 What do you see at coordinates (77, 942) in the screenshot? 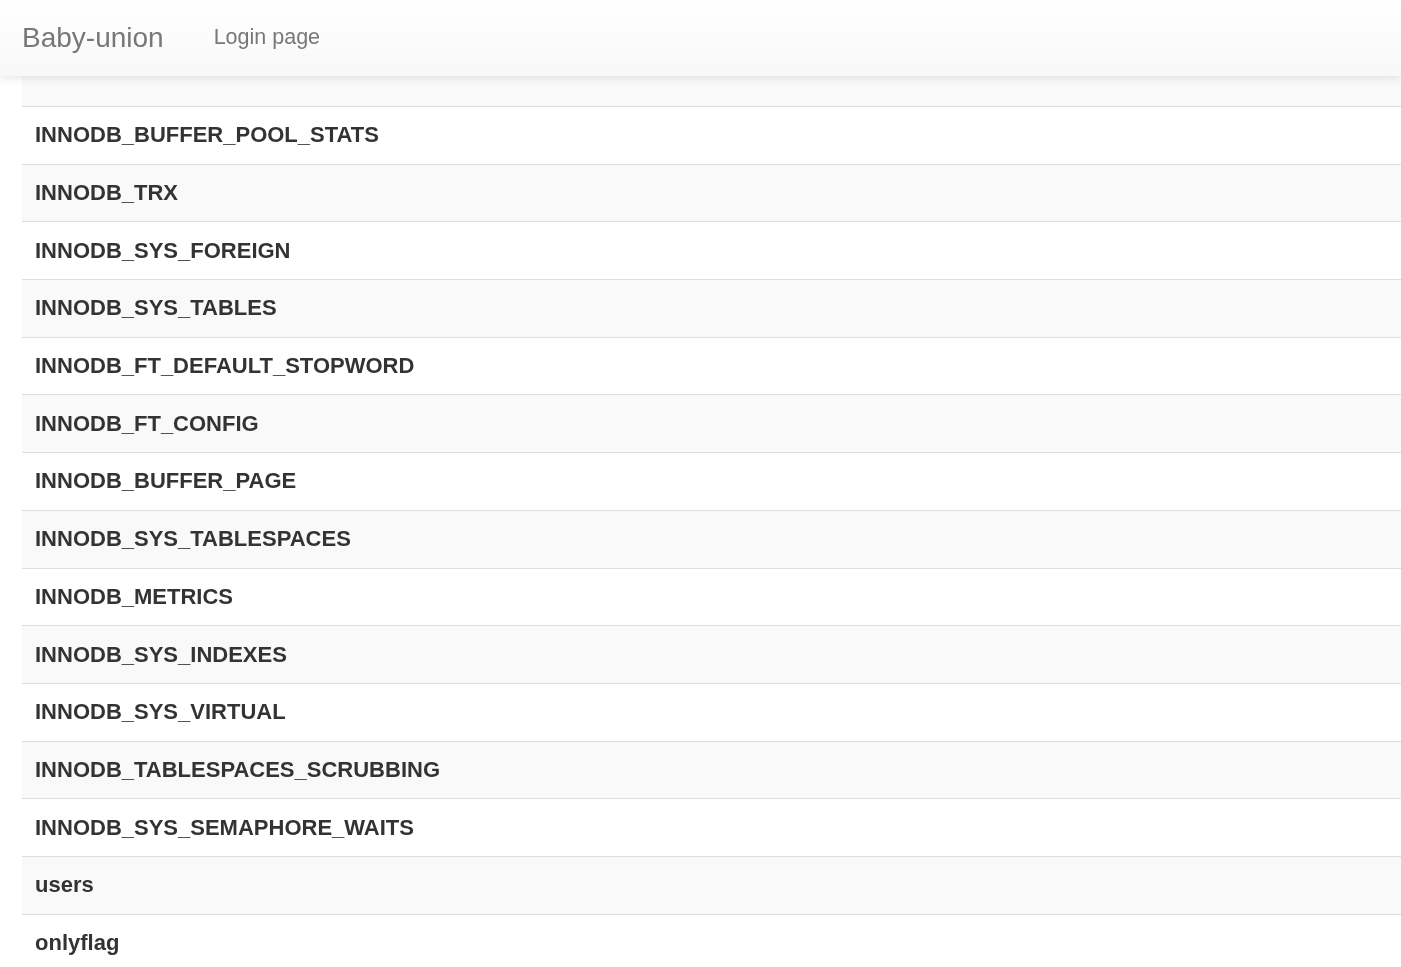
I see `table-cell: onlyflag` at bounding box center [77, 942].